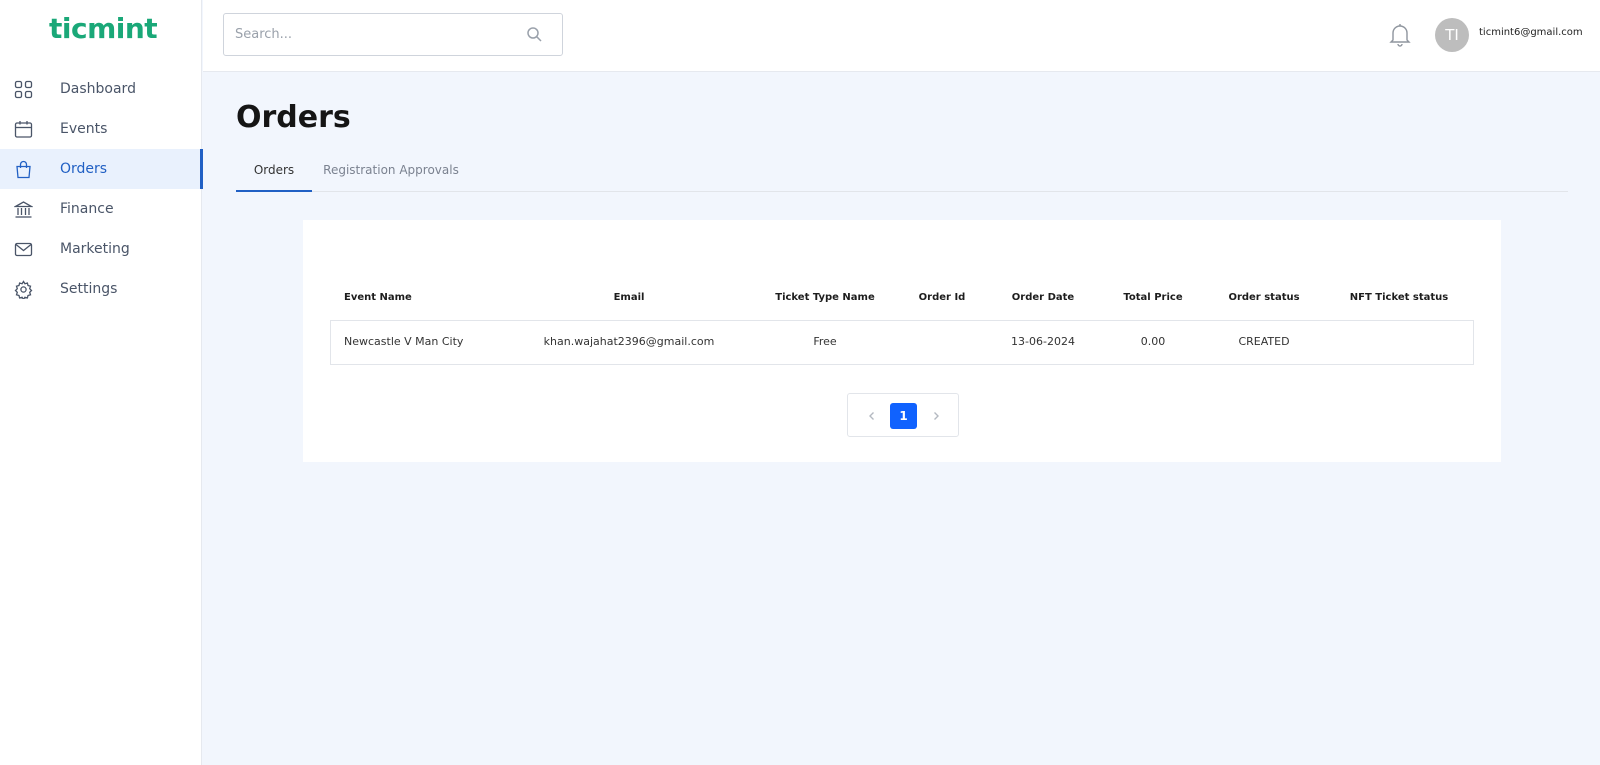 Image resolution: width=1600 pixels, height=765 pixels. Describe the element at coordinates (1043, 341) in the screenshot. I see `order-date-cell: 13-06-2024` at that location.